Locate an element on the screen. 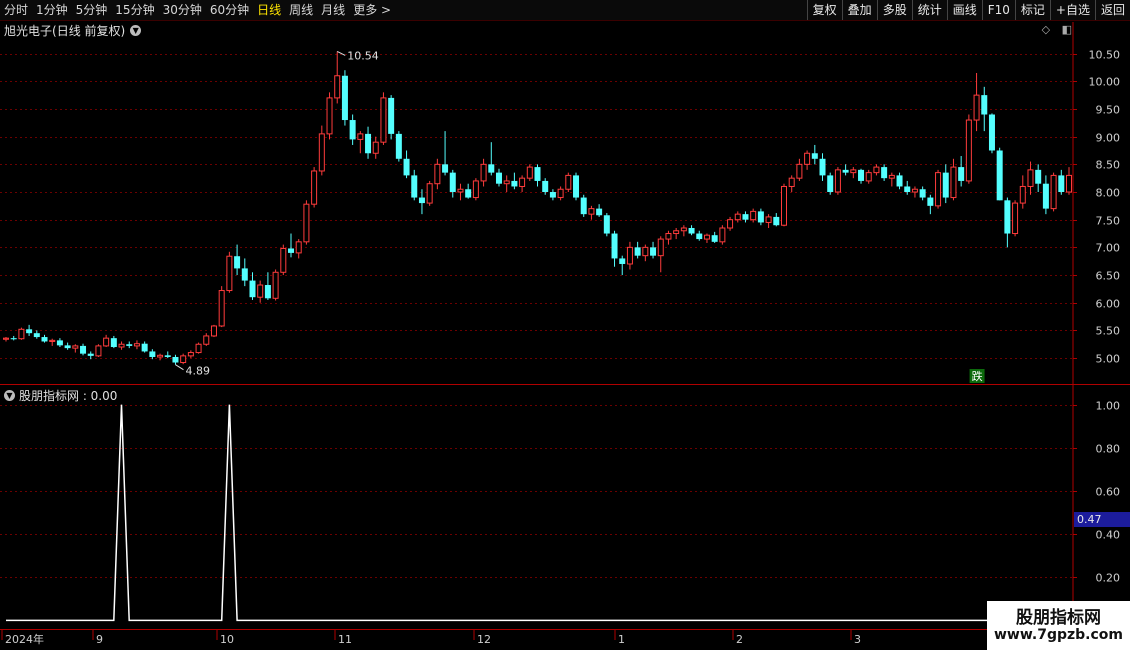 Image resolution: width=1130 pixels, height=650 pixels. indicator-y-axis: 1.00 0.80 0.60 0.40 0.20 0.47 is located at coordinates (1101, 492).